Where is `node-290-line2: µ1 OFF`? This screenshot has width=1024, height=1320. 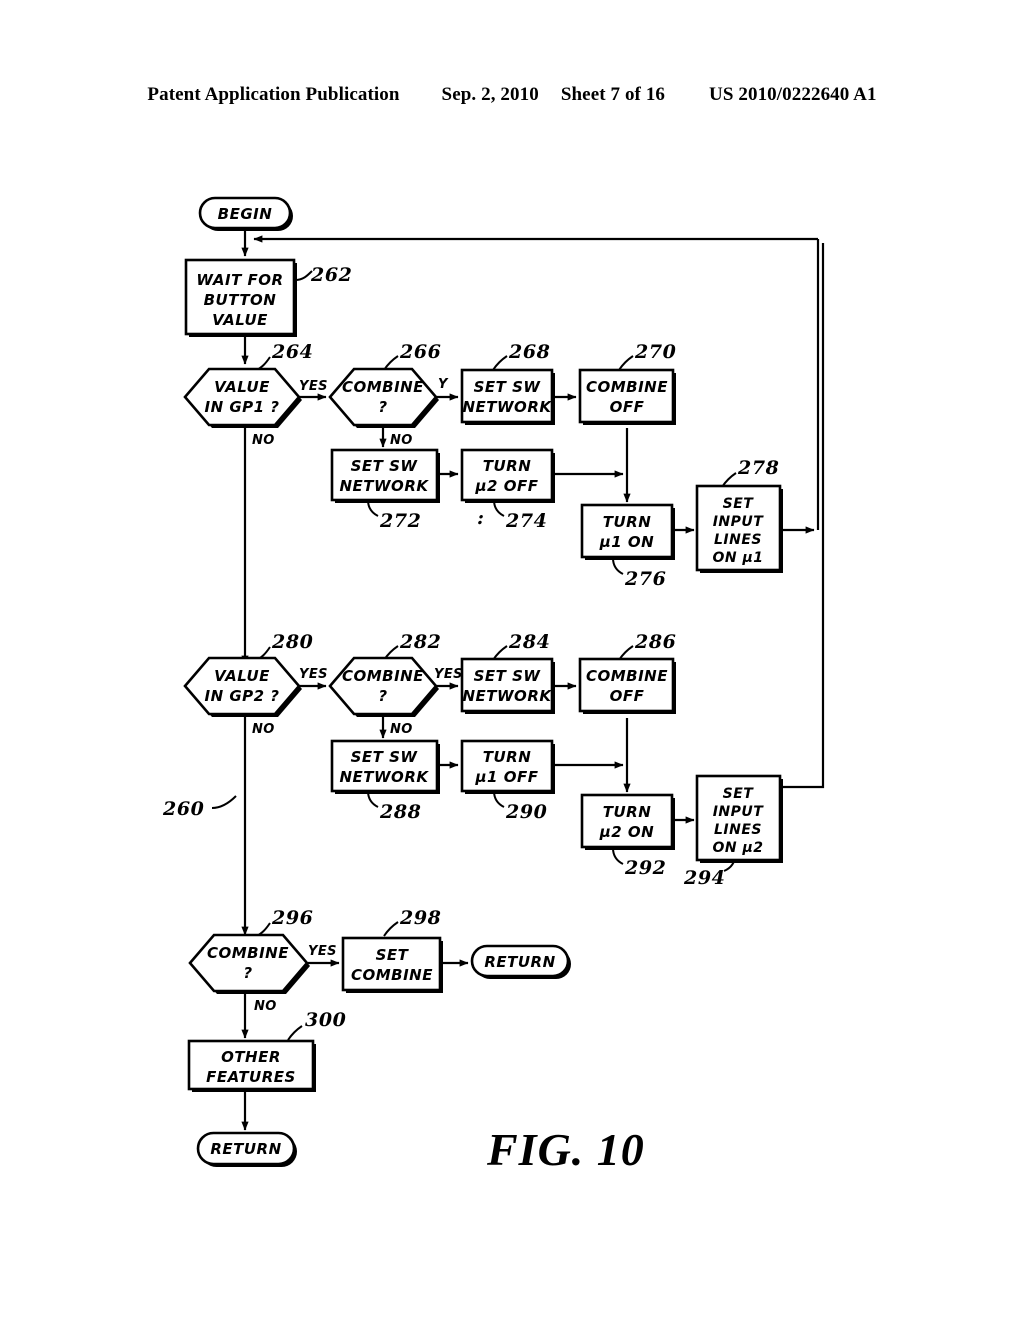
node-290-line2: µ1 OFF is located at coordinates (507, 777).